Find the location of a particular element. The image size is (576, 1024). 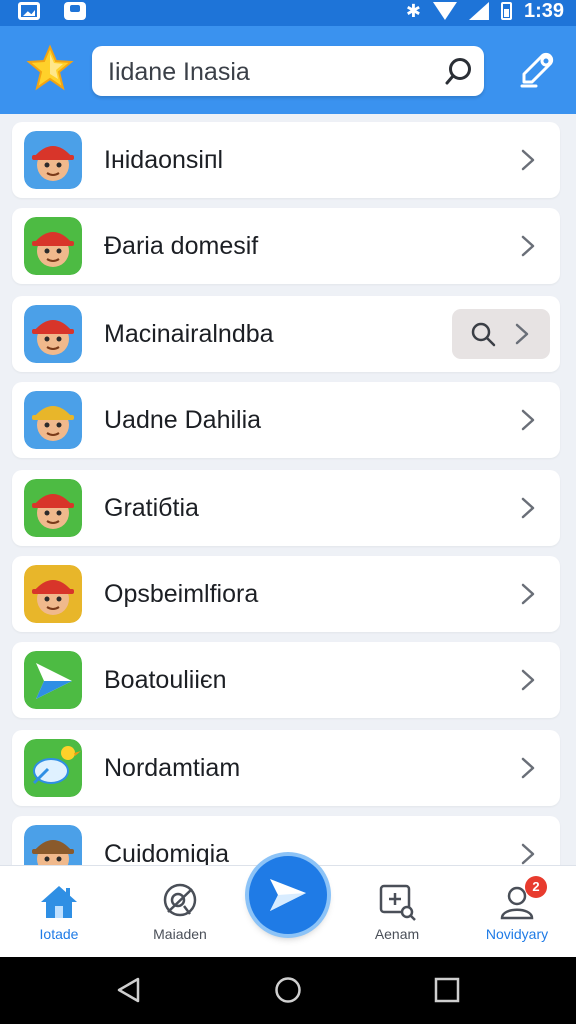

list-item: Uadne Dahilia is located at coordinates (286, 420).